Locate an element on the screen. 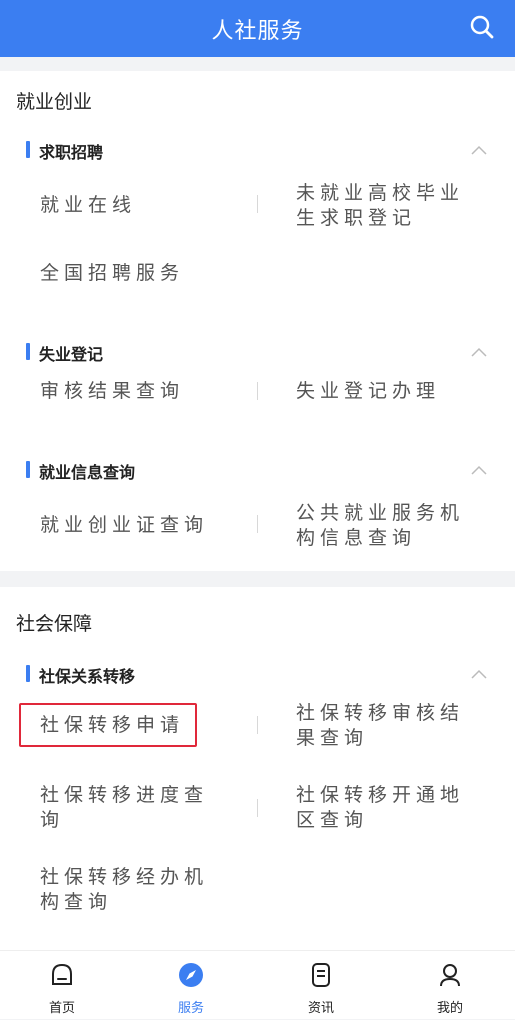 This screenshot has height=1020, width=515. page-title: 人社服务 is located at coordinates (257, 31).